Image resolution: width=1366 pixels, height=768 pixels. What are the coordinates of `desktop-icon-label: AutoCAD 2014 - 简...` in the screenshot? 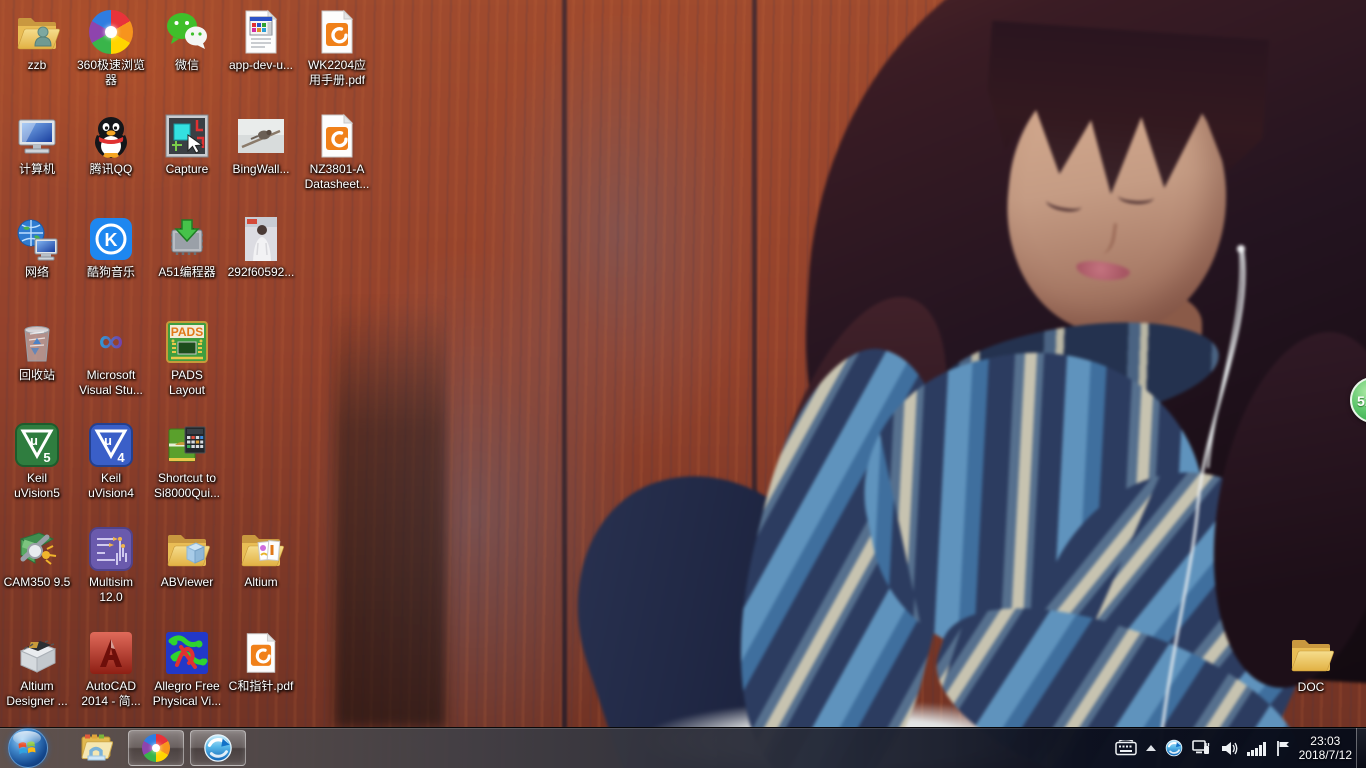 It's located at (111, 693).